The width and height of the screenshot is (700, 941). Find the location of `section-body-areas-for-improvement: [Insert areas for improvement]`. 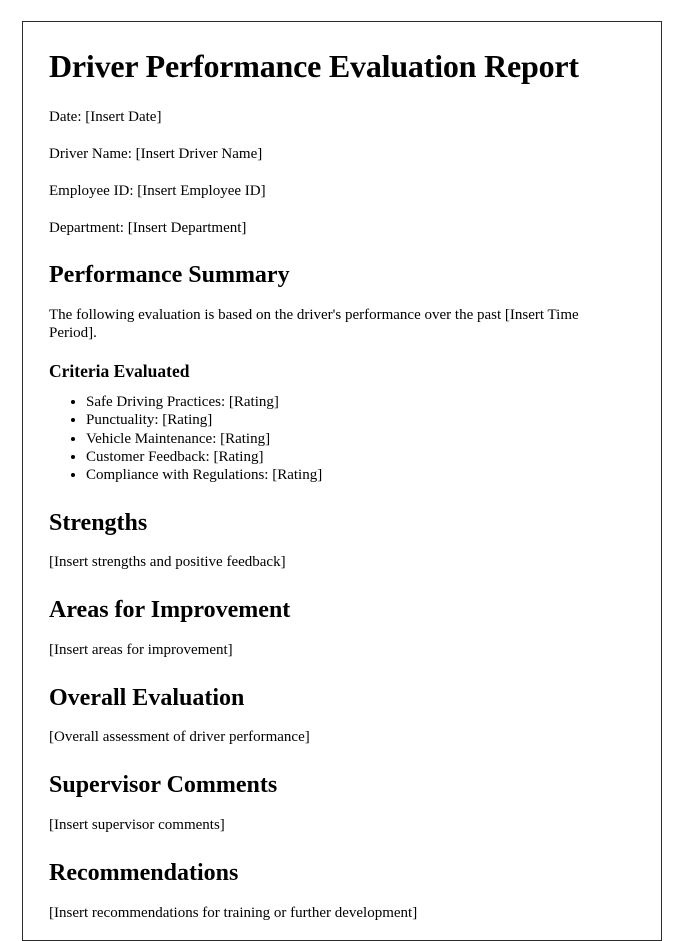

section-body-areas-for-improvement: [Insert areas for improvement] is located at coordinates (141, 649).